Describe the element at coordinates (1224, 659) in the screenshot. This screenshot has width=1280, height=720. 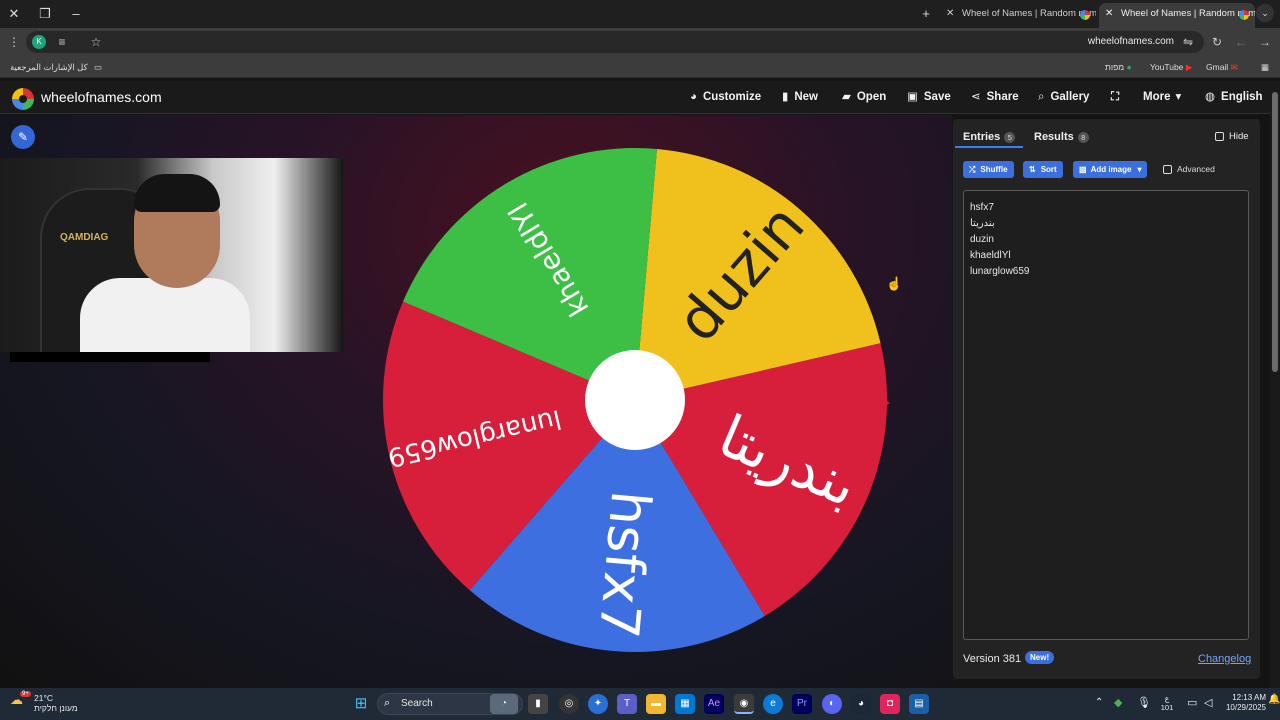
I see `changelog-link: Changelog` at that location.